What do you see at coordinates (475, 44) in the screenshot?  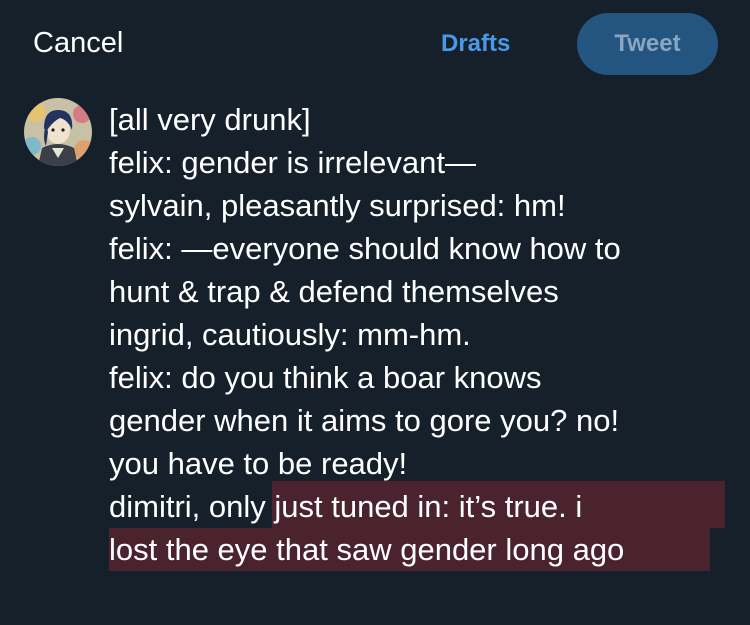 I see `drafts-button: Drafts` at bounding box center [475, 44].